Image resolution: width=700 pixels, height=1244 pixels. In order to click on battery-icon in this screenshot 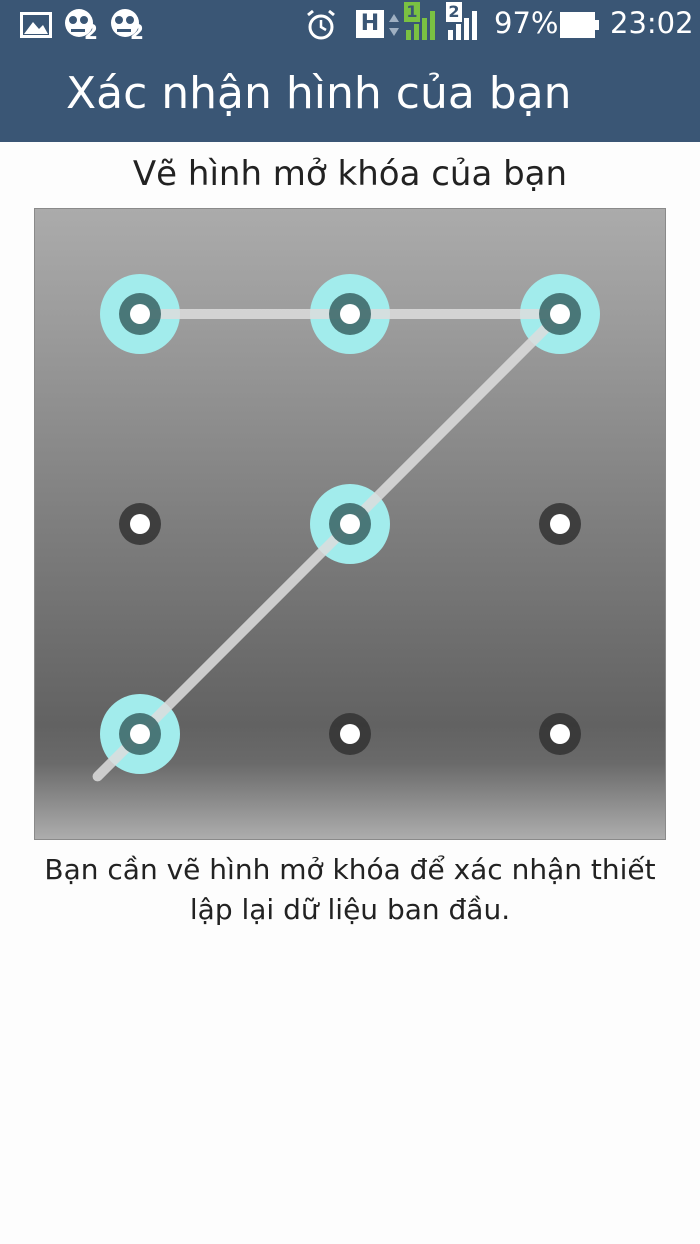, I will do `click(579, 25)`.